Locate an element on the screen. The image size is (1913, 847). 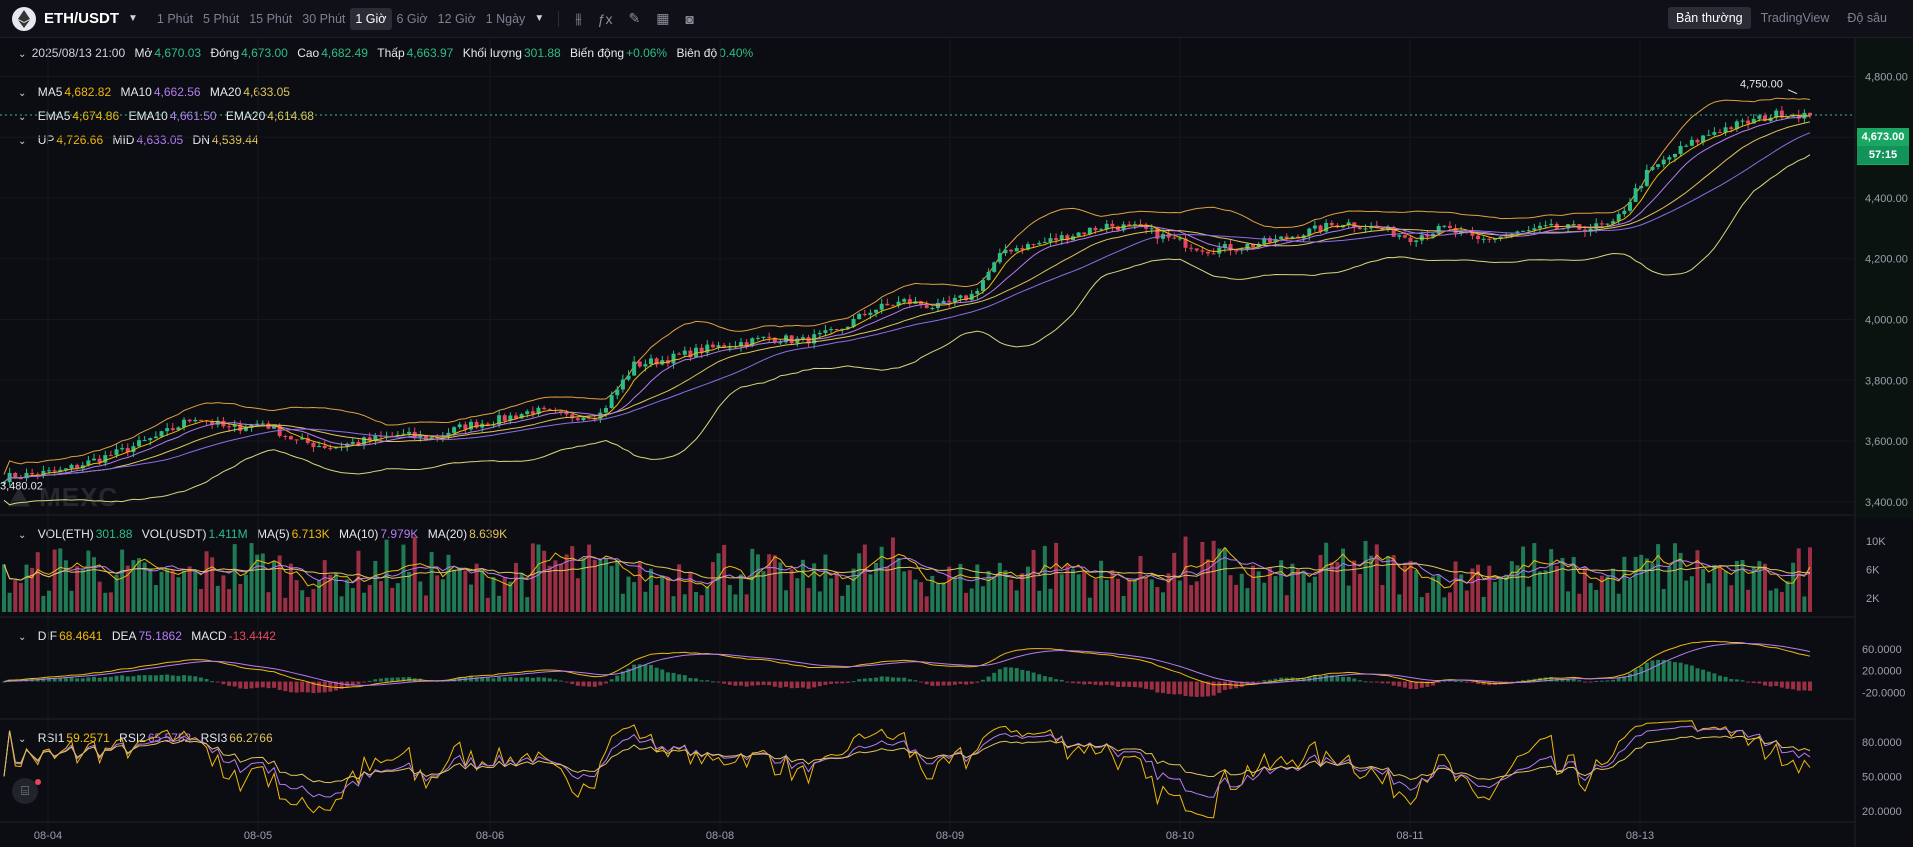
time-tick-0: 08-04 is located at coordinates (48, 836).